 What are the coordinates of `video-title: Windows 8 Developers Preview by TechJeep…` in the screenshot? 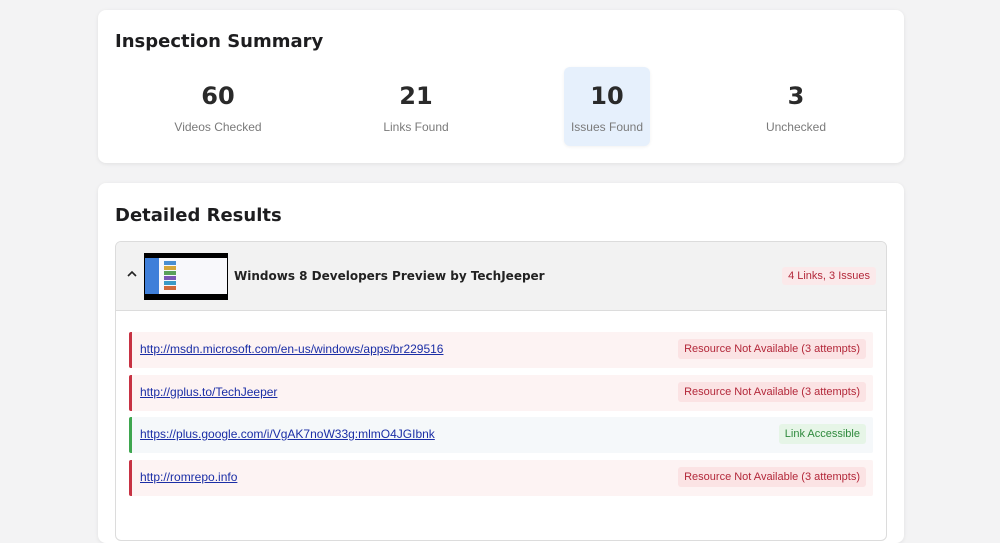 It's located at (389, 276).